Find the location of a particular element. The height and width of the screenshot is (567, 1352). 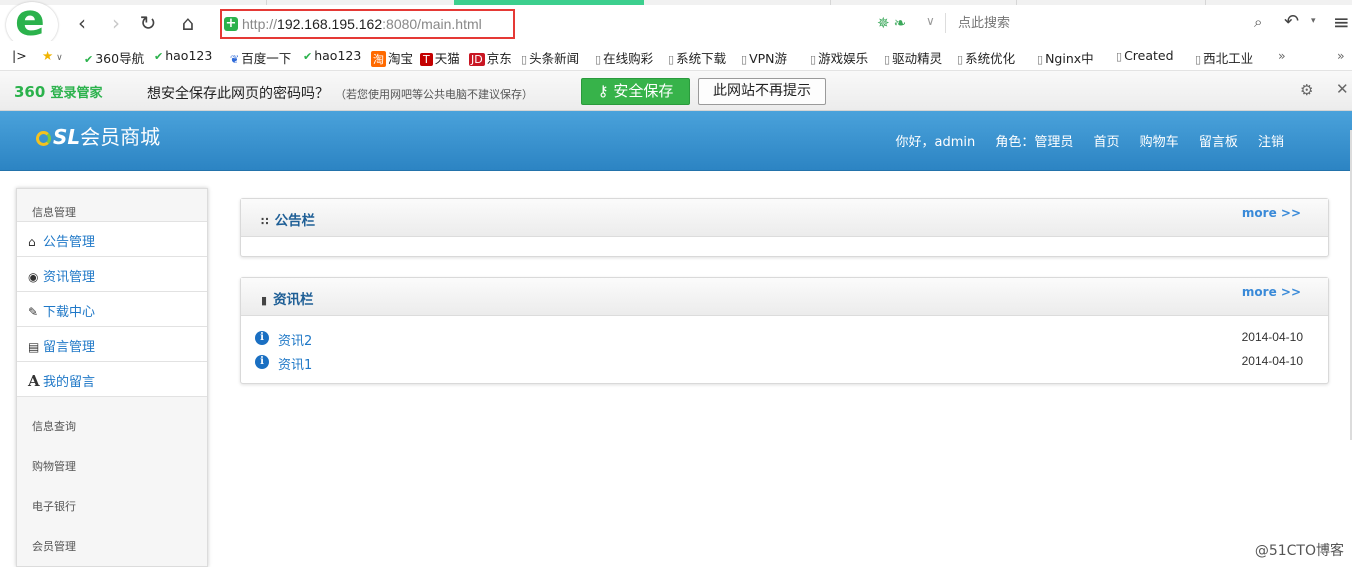

site-logo: SL会员商城 is located at coordinates (98, 135).